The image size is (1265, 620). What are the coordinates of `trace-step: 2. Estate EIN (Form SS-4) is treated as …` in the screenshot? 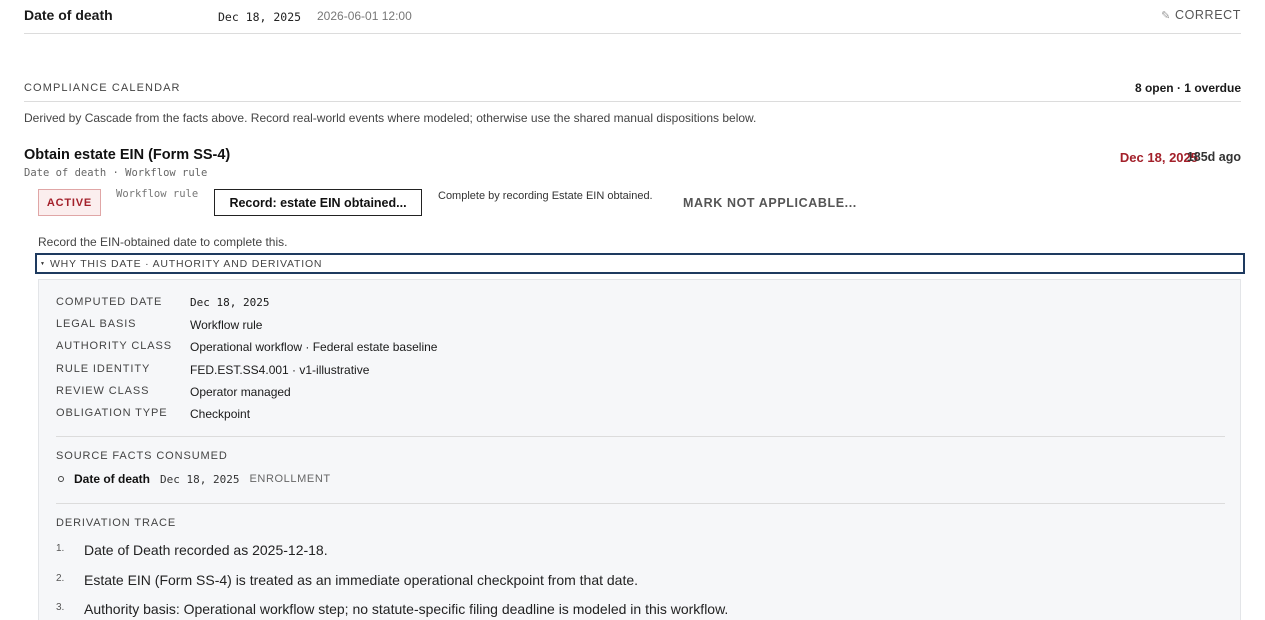 It's located at (347, 580).